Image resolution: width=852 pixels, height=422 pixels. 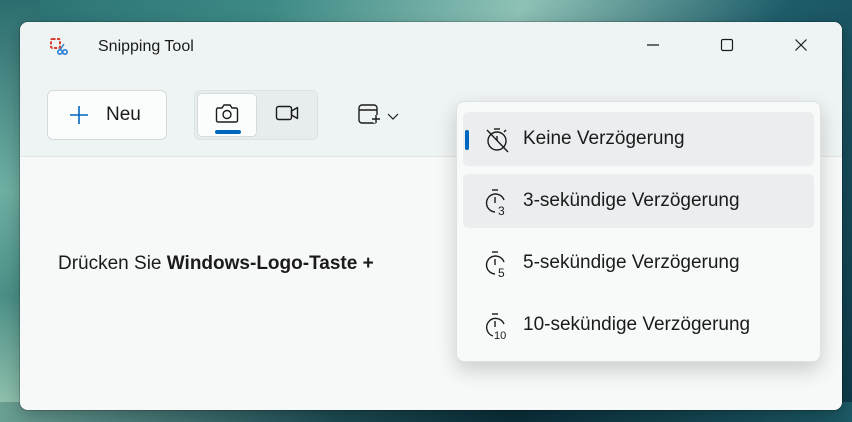 I want to click on selected-item-indicator, so click(x=467, y=140).